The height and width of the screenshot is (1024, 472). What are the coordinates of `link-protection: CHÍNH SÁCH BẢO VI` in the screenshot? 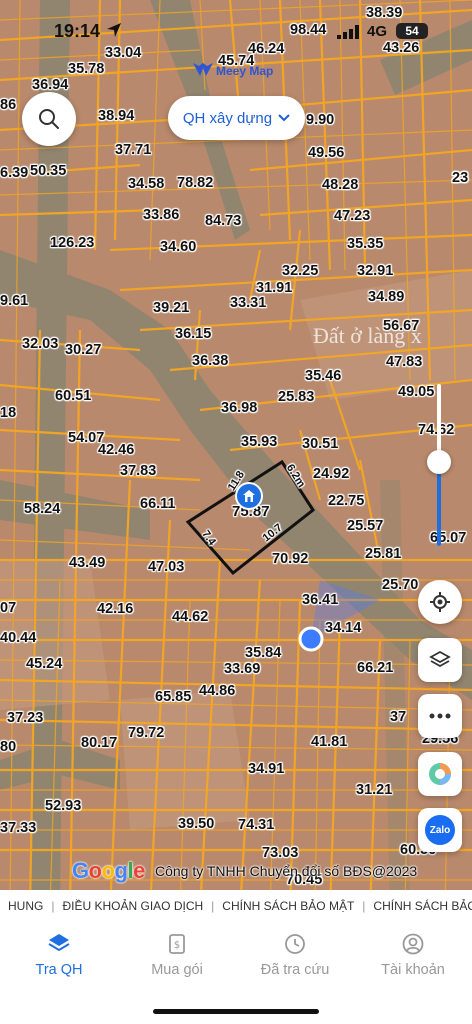 It's located at (418, 906).